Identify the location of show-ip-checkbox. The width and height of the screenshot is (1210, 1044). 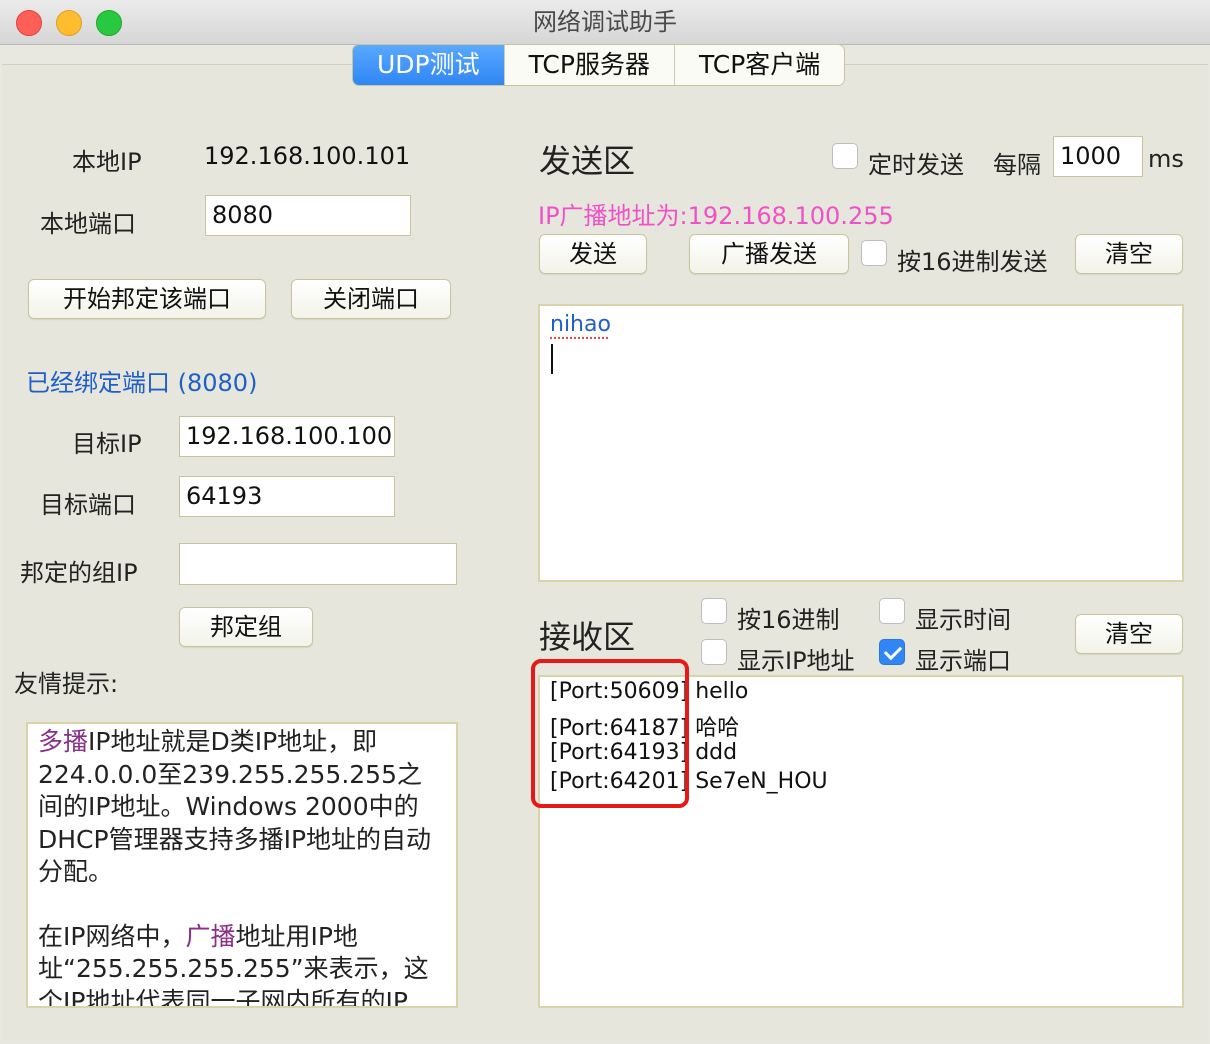
(714, 652).